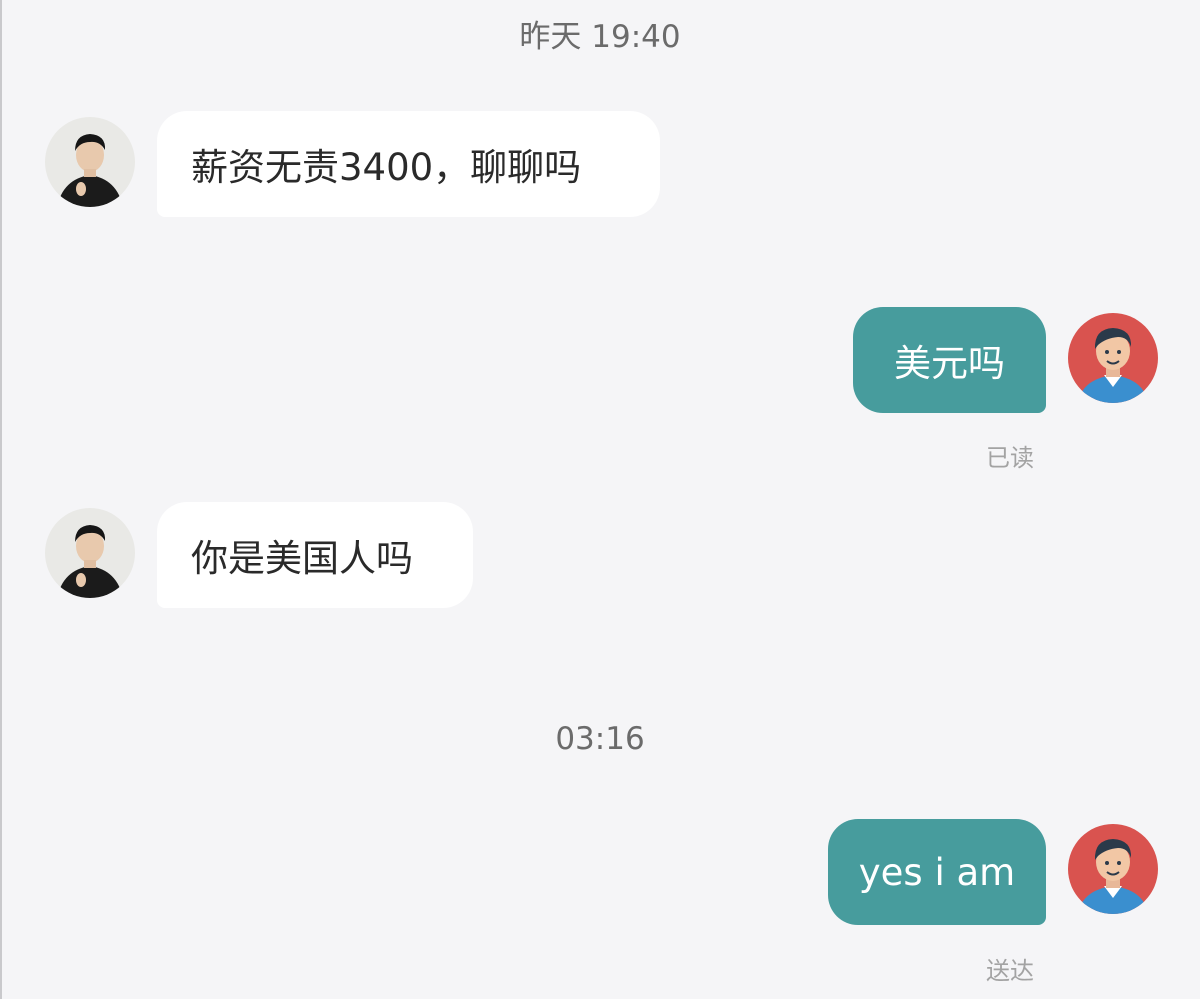 The image size is (1200, 999). What do you see at coordinates (1010, 458) in the screenshot?
I see `read-status: 已读` at bounding box center [1010, 458].